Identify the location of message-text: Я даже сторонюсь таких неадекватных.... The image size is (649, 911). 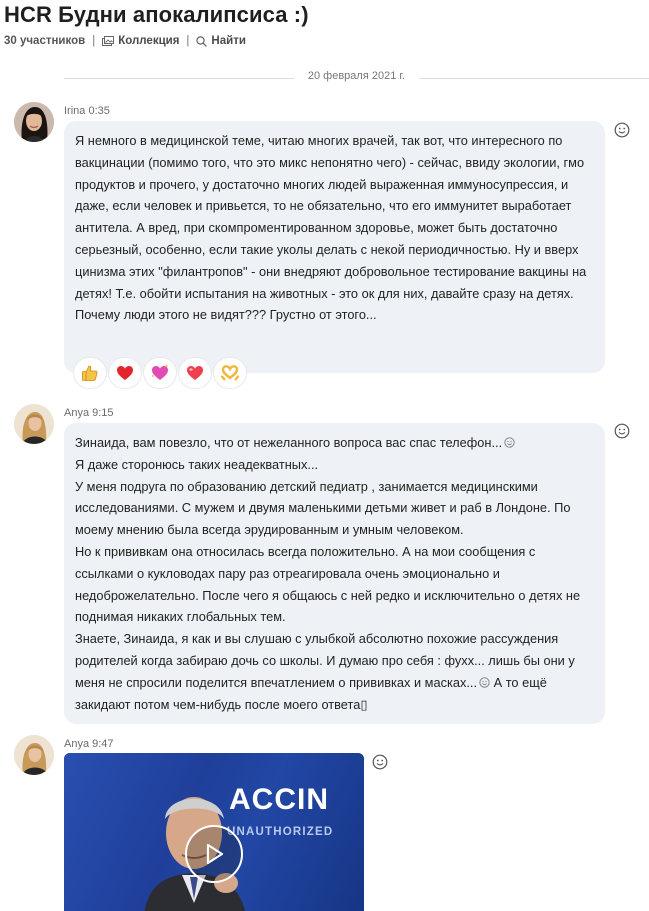
(197, 464).